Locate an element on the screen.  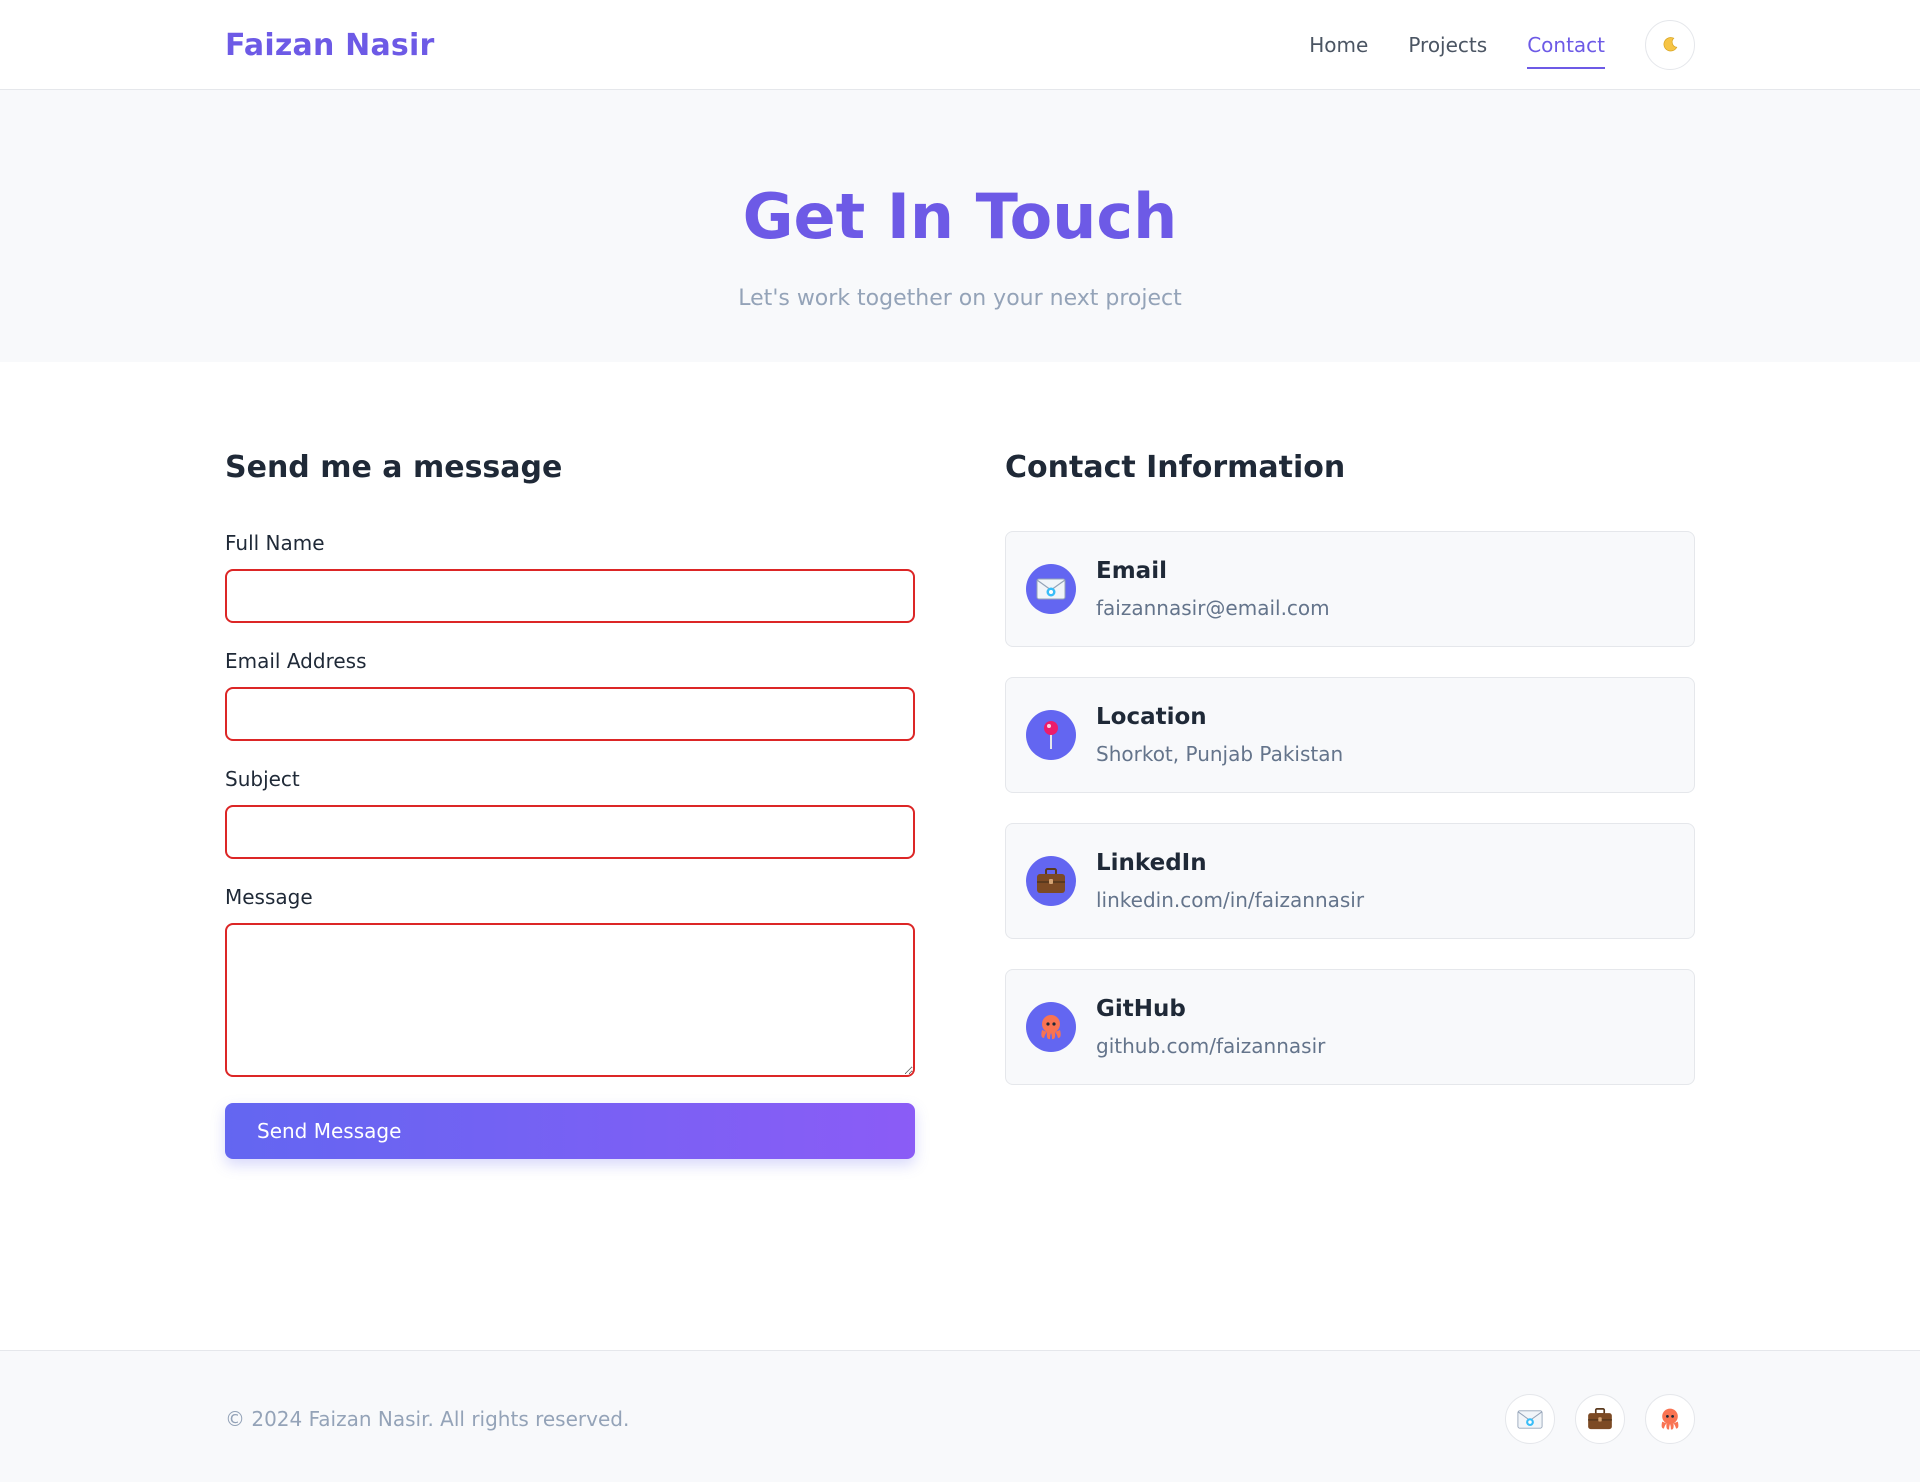
footer-linkedin-link is located at coordinates (1600, 1419).